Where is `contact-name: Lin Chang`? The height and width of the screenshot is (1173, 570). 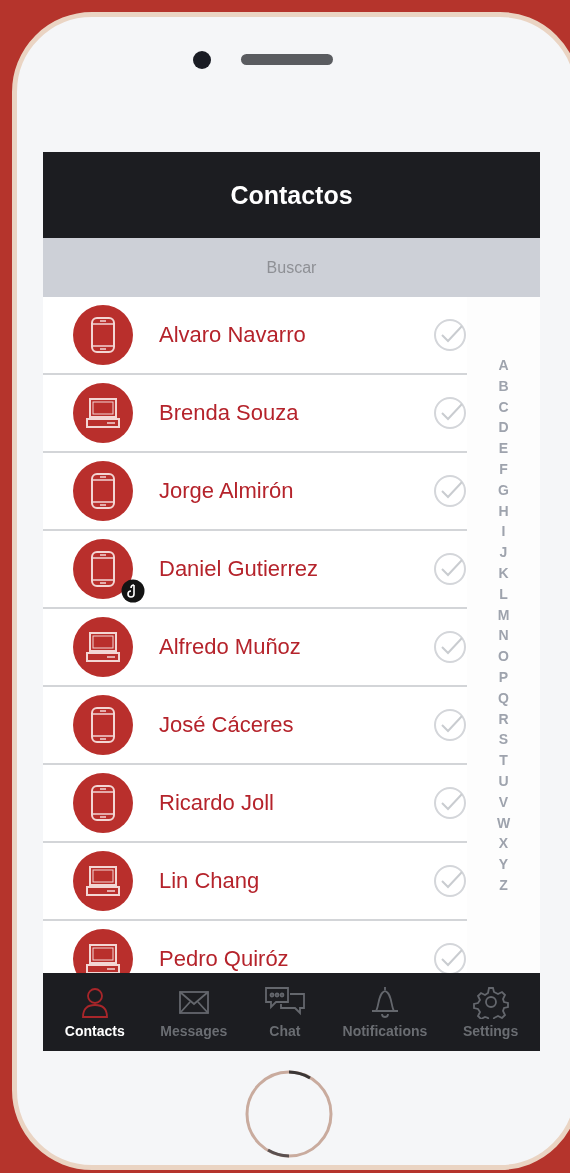 contact-name: Lin Chang is located at coordinates (210, 881).